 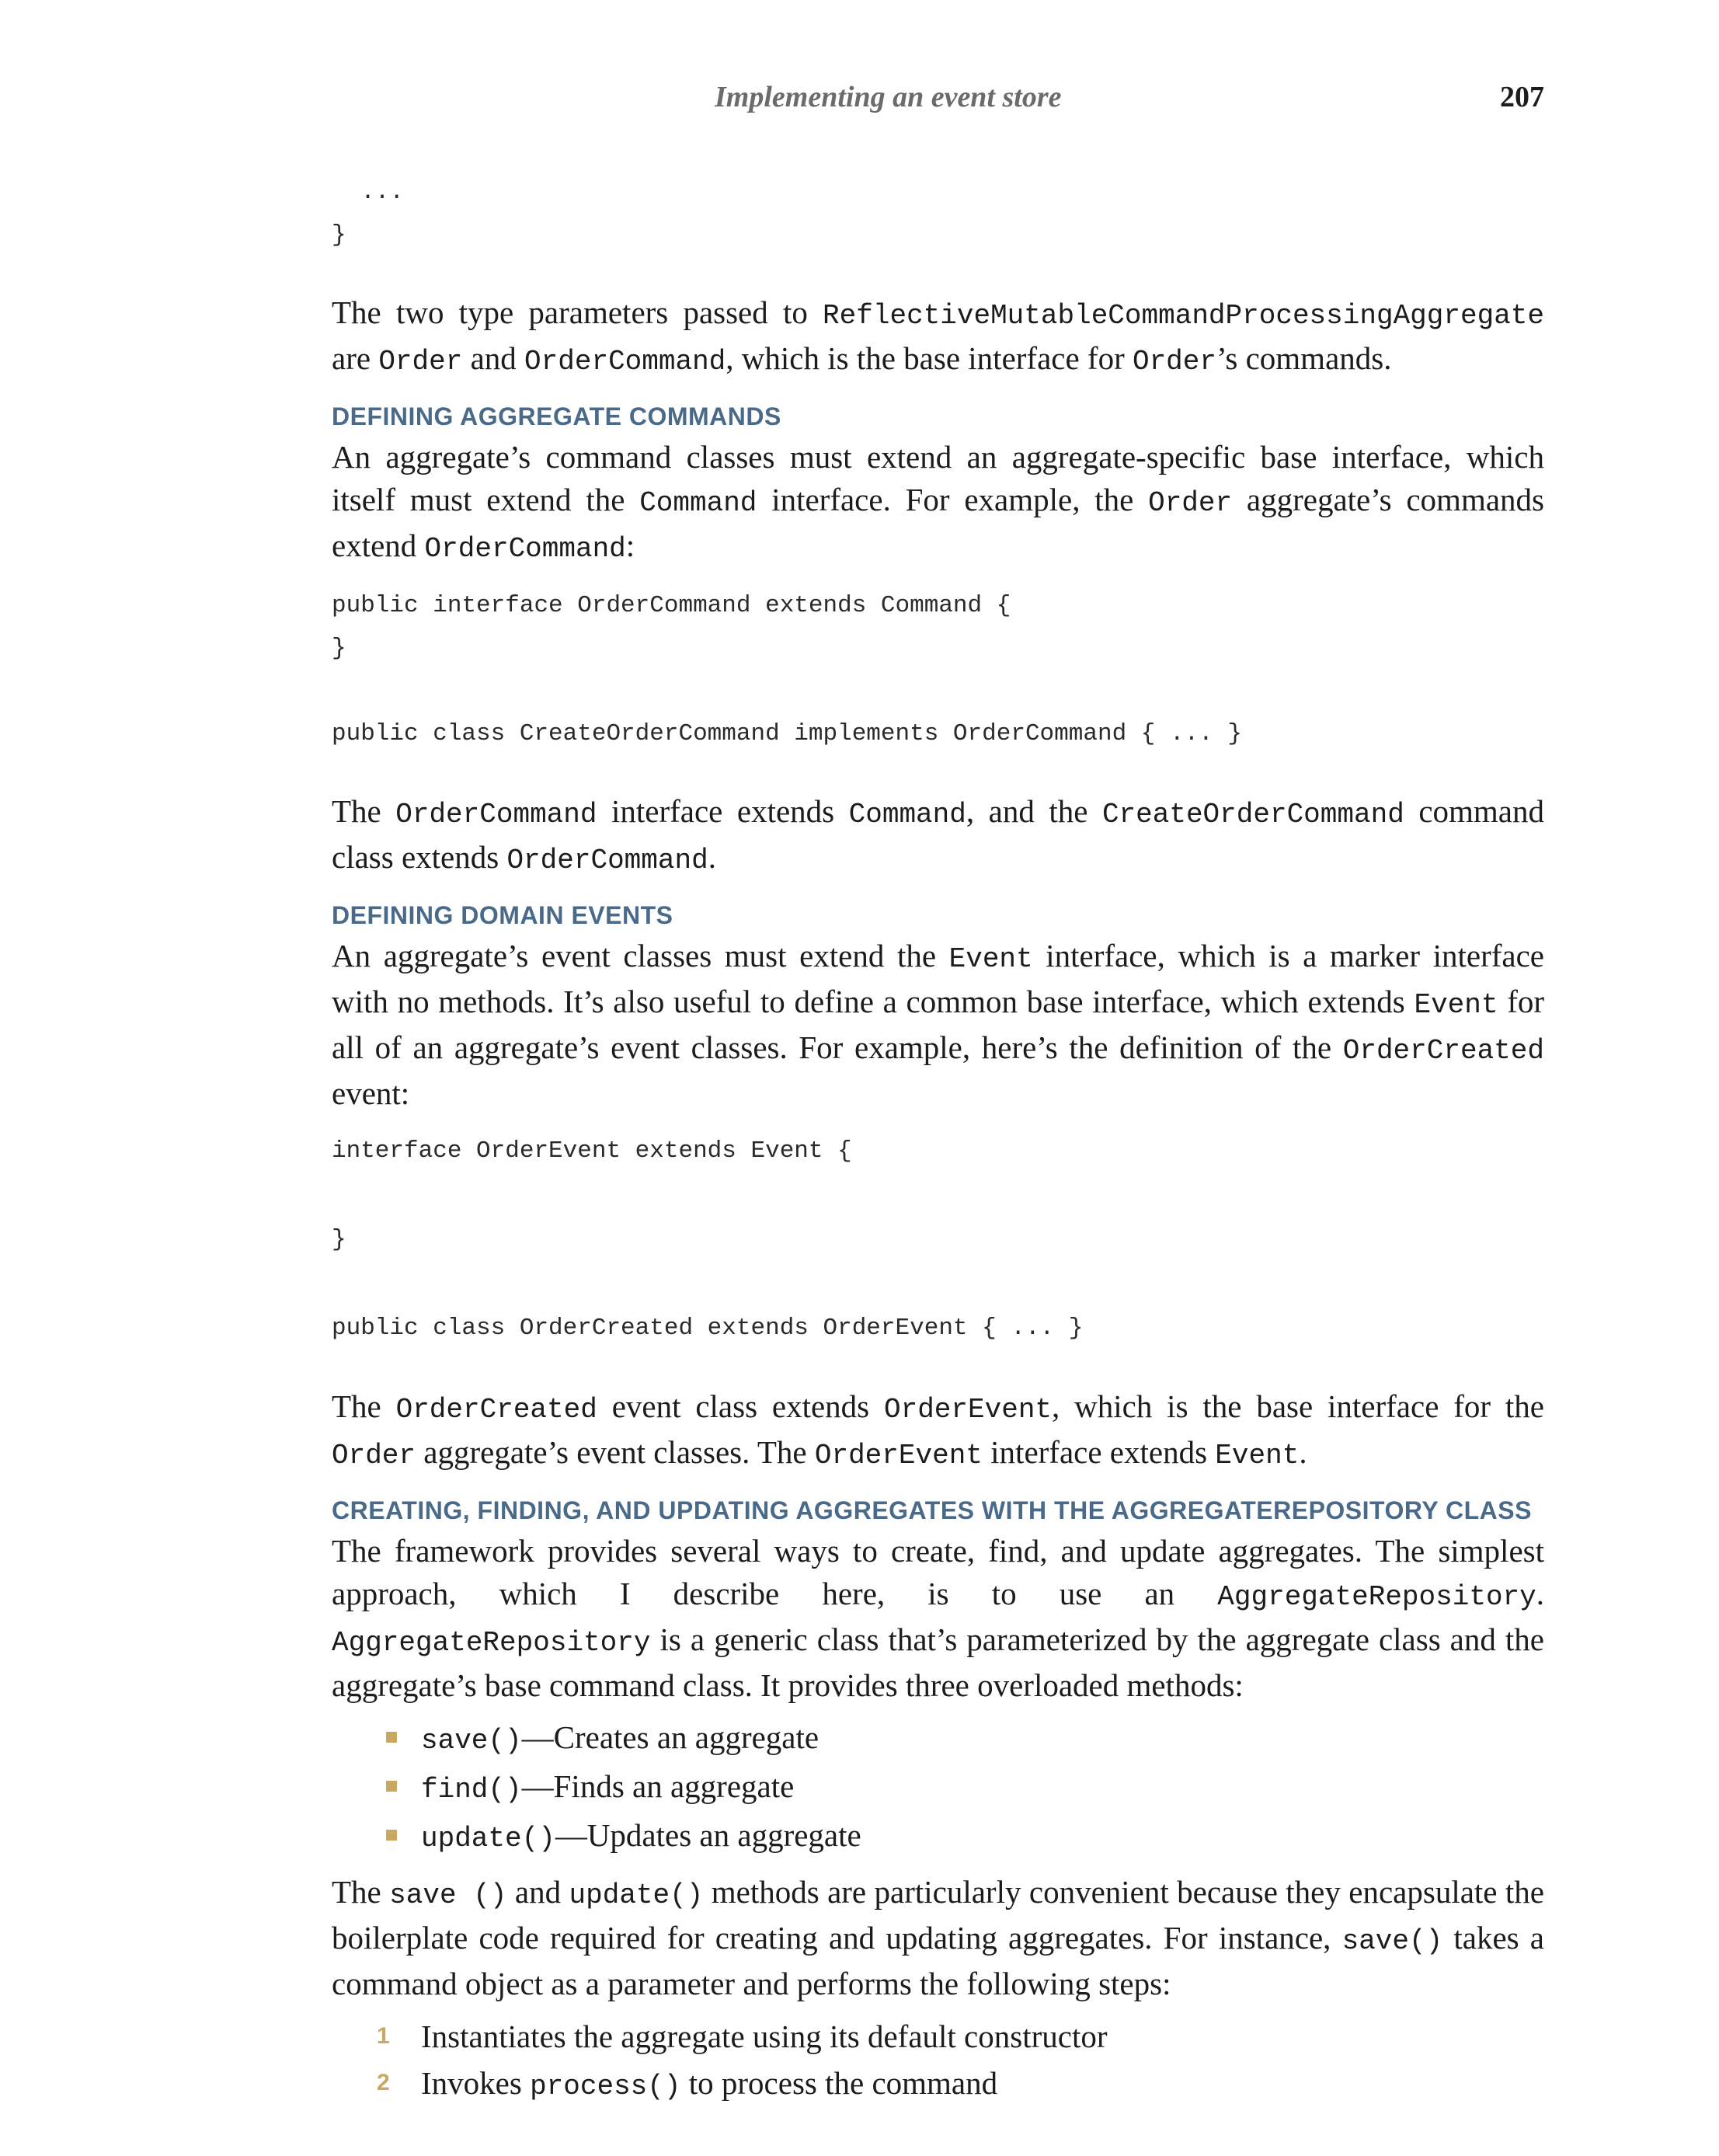 What do you see at coordinates (888, 97) in the screenshot?
I see `running-head-title: Implementing an event store` at bounding box center [888, 97].